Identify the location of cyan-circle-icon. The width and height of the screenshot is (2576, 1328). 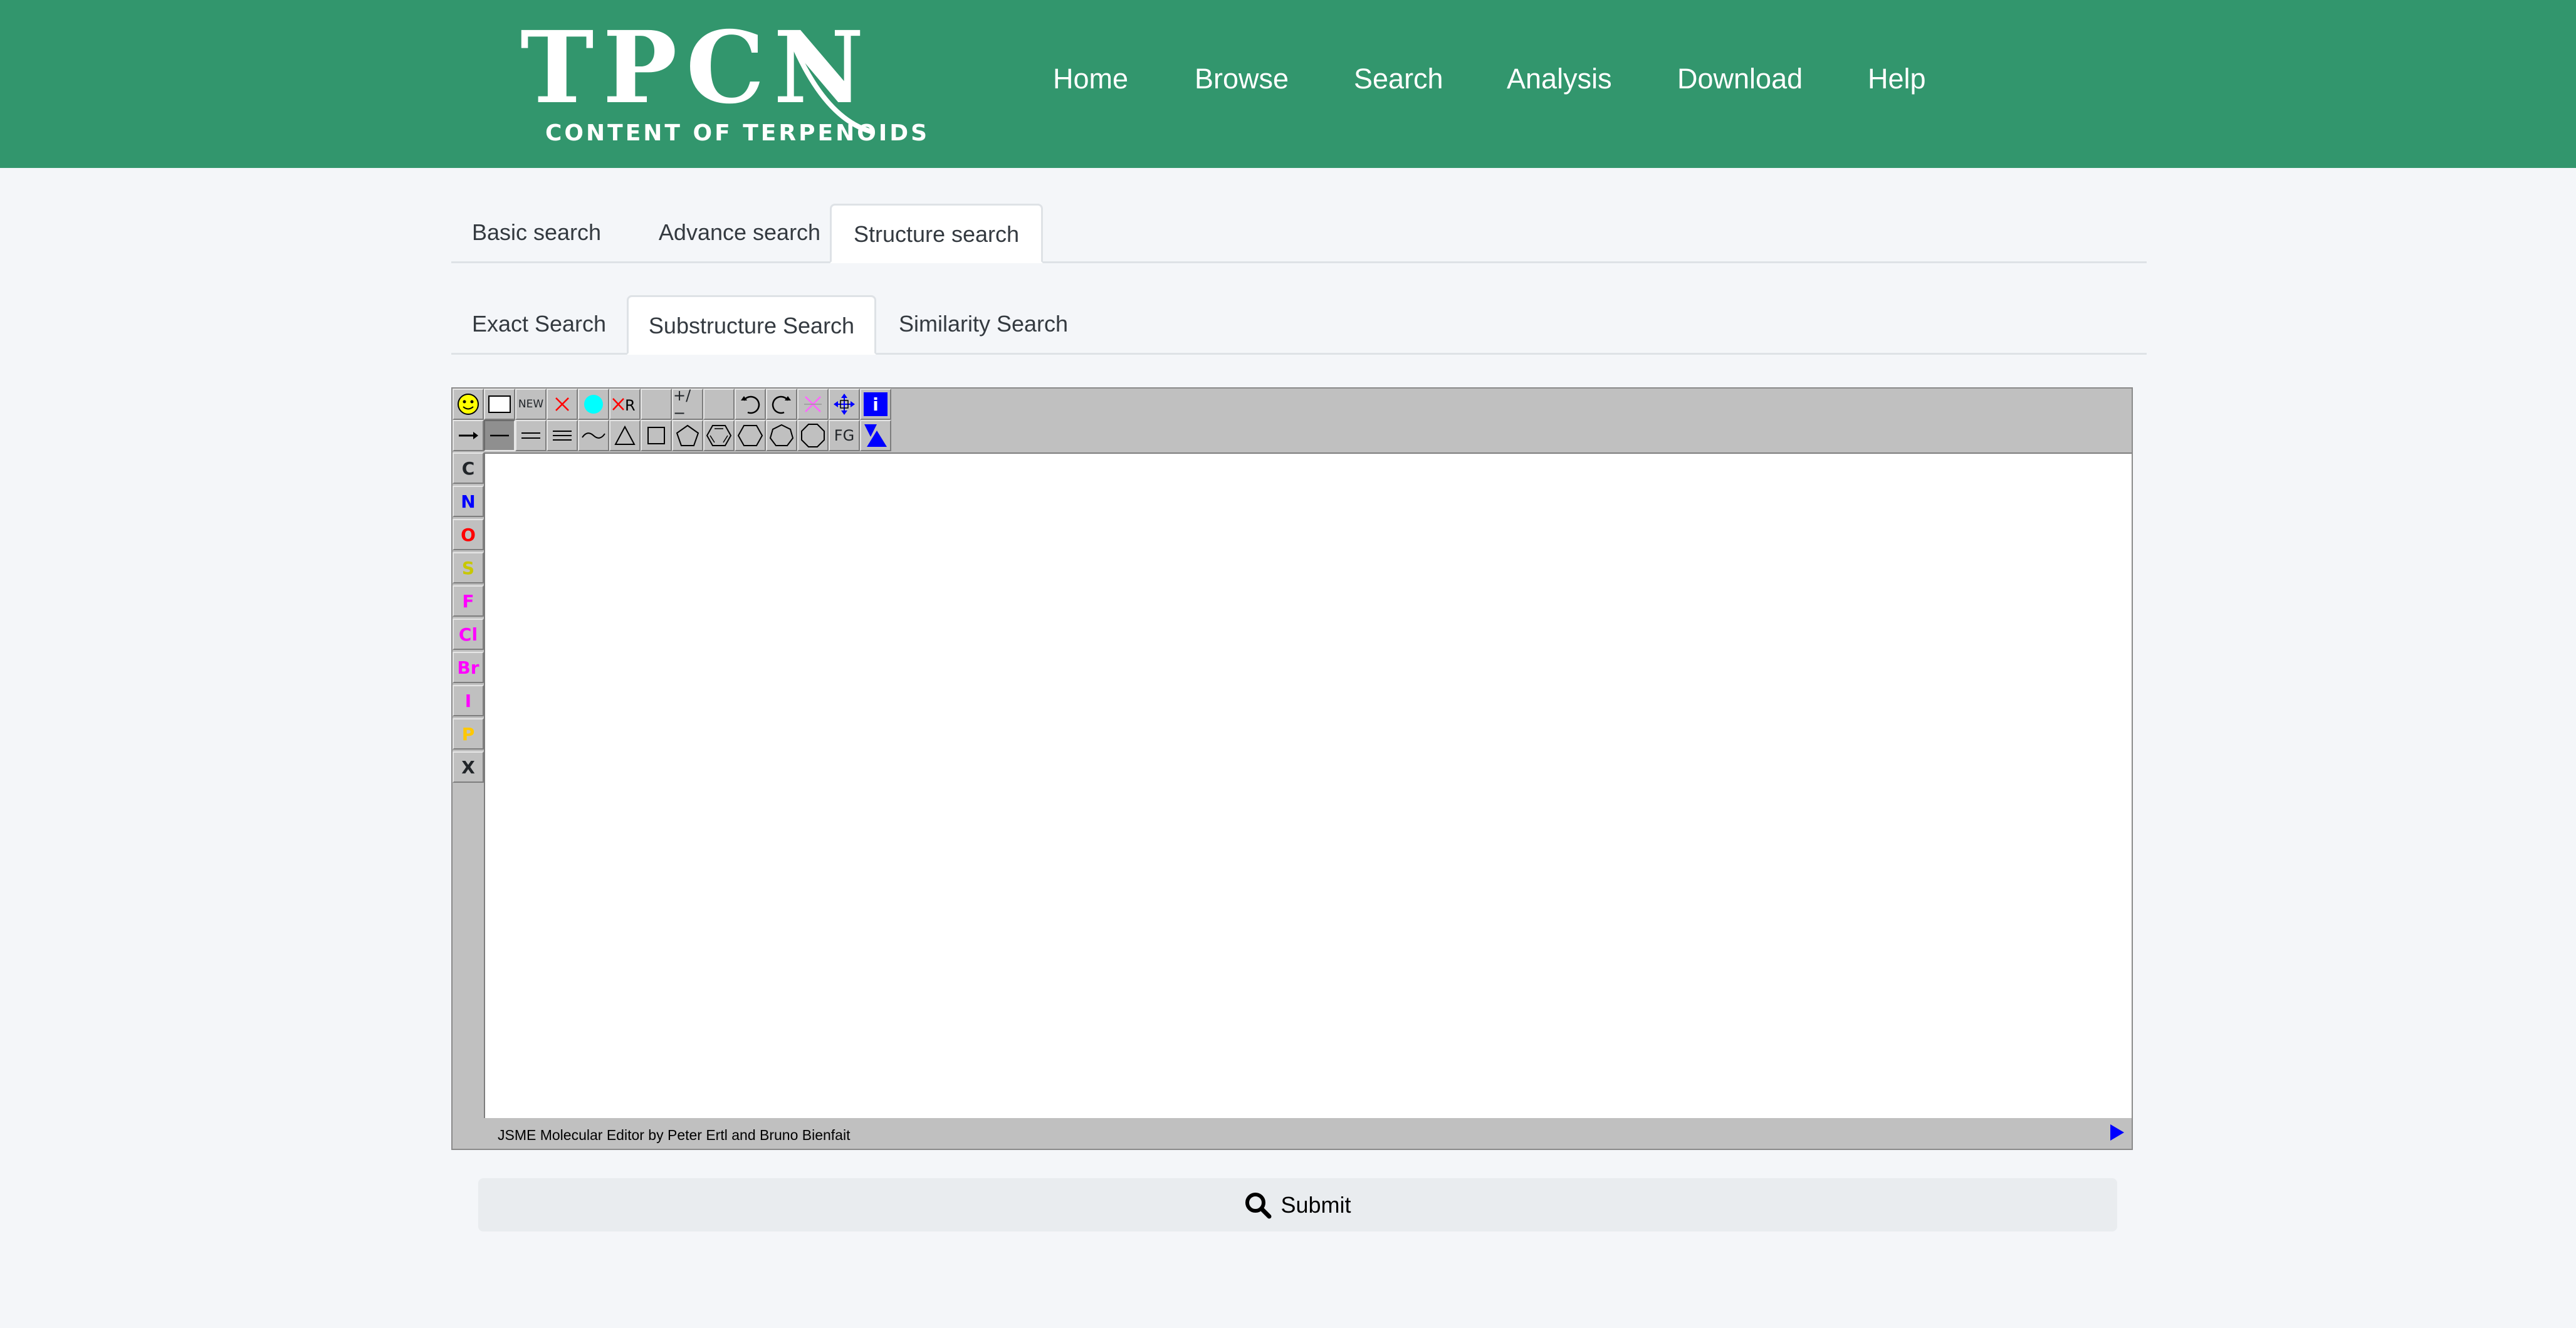
(593, 404).